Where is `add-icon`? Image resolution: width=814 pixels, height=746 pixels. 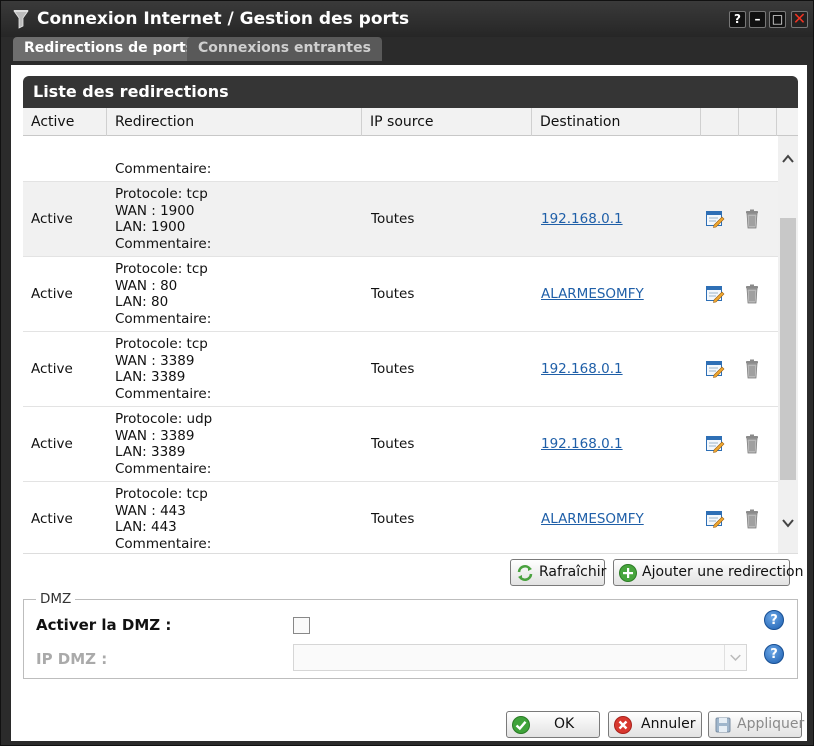 add-icon is located at coordinates (628, 573).